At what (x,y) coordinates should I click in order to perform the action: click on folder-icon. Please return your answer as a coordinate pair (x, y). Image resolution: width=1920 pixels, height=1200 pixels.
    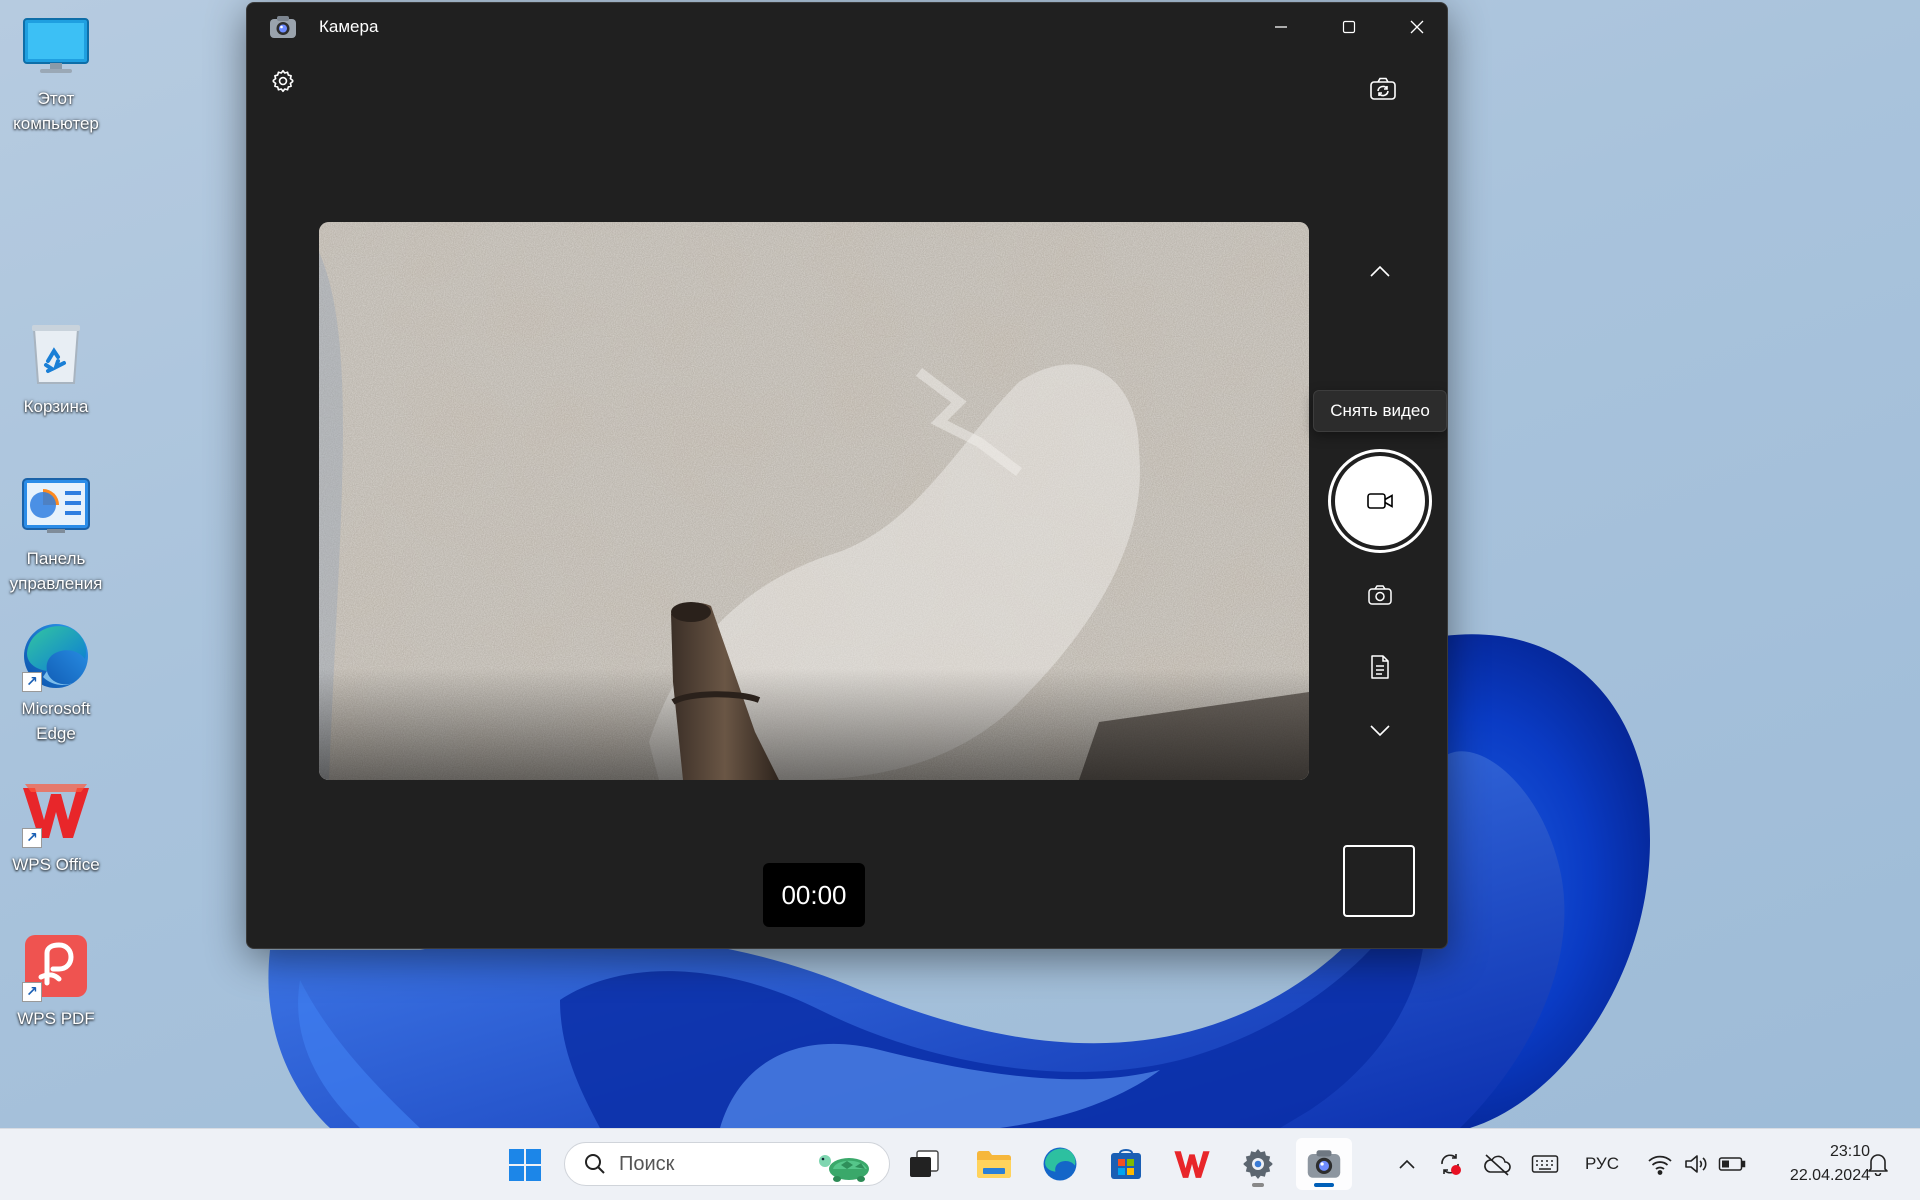
    Looking at the image, I should click on (994, 1164).